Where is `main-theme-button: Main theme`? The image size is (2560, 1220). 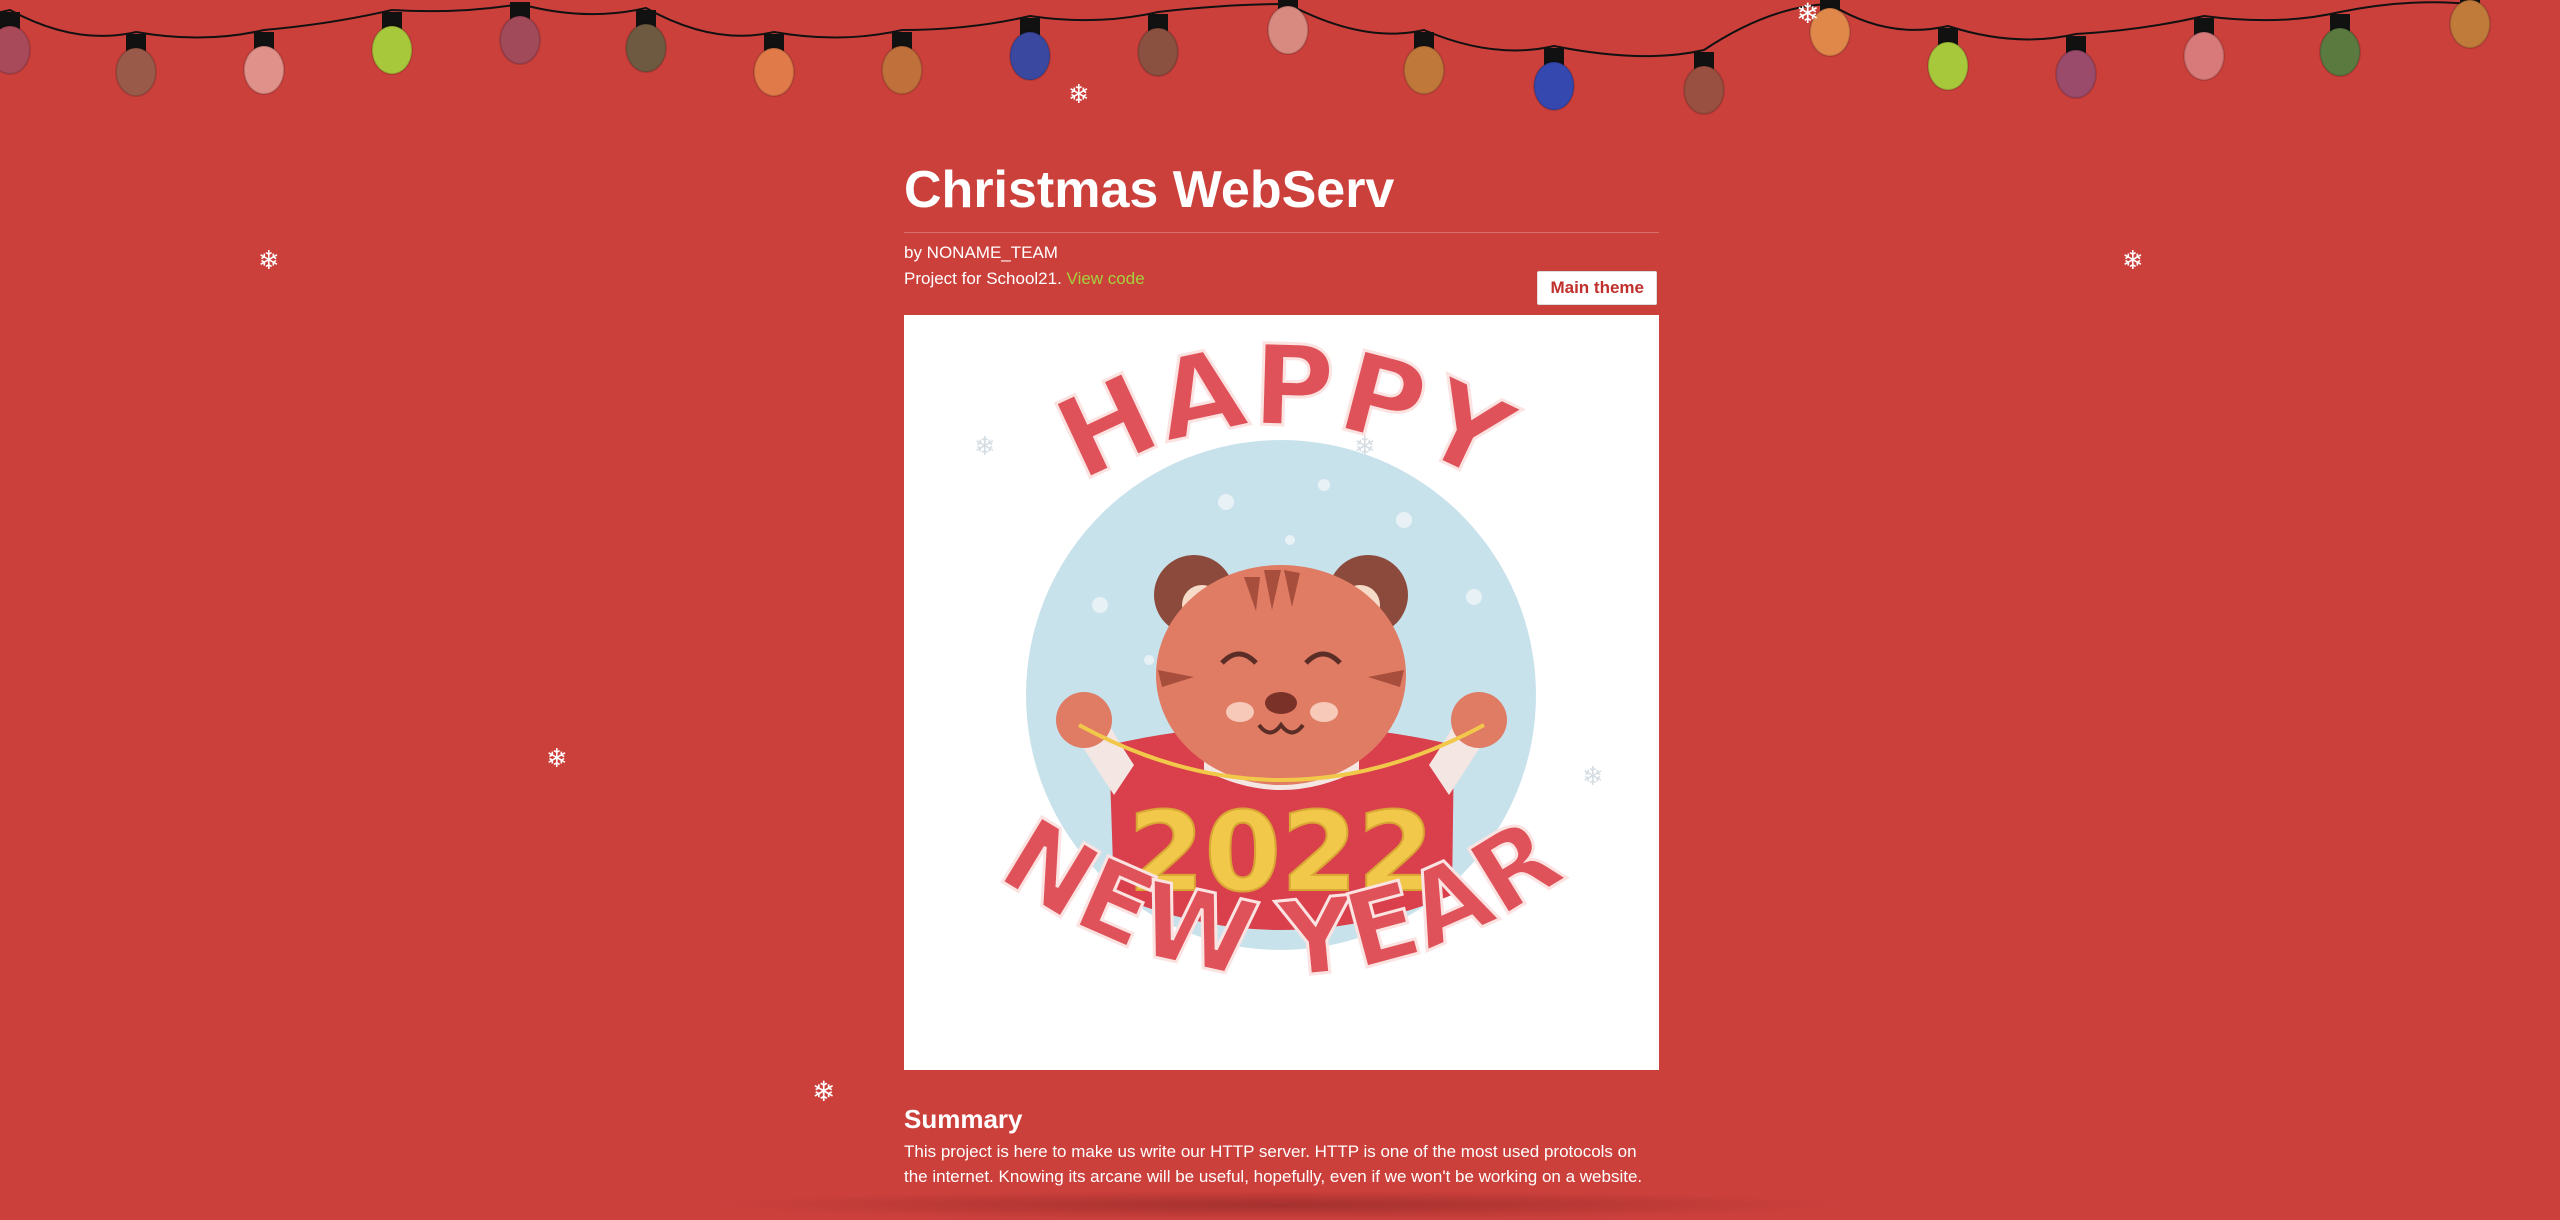 main-theme-button: Main theme is located at coordinates (1597, 288).